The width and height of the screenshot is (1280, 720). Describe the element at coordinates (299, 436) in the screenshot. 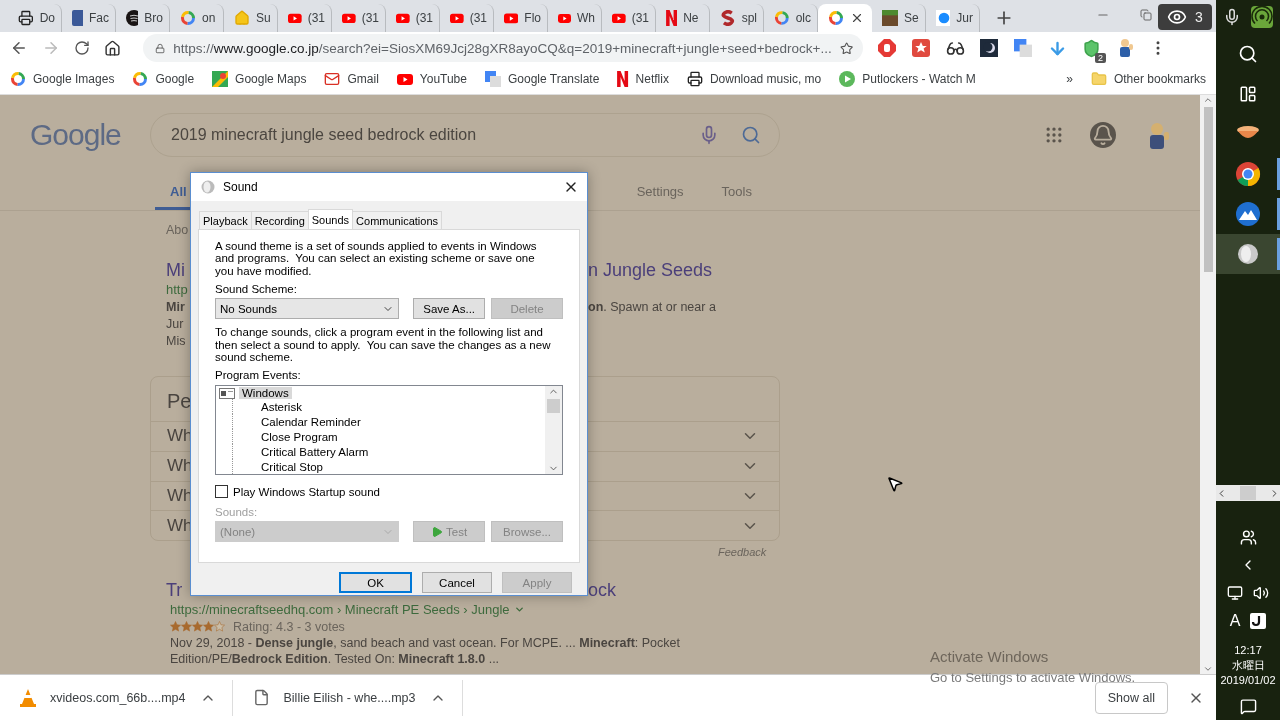

I see `list-item: Close Program` at that location.